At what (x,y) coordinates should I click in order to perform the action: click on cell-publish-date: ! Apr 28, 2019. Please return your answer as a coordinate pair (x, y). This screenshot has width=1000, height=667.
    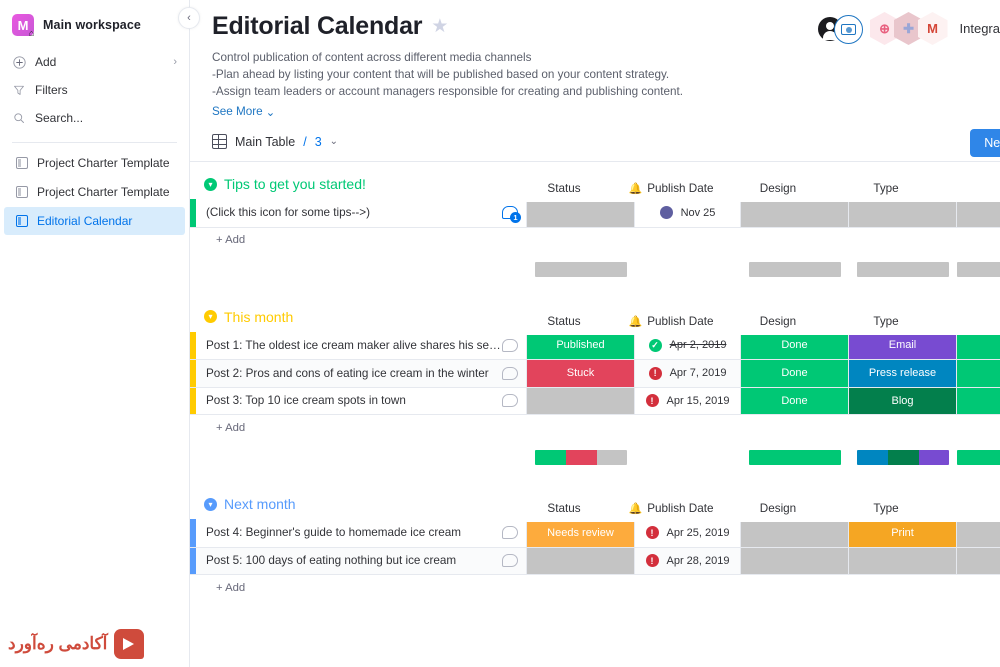
    Looking at the image, I should click on (688, 561).